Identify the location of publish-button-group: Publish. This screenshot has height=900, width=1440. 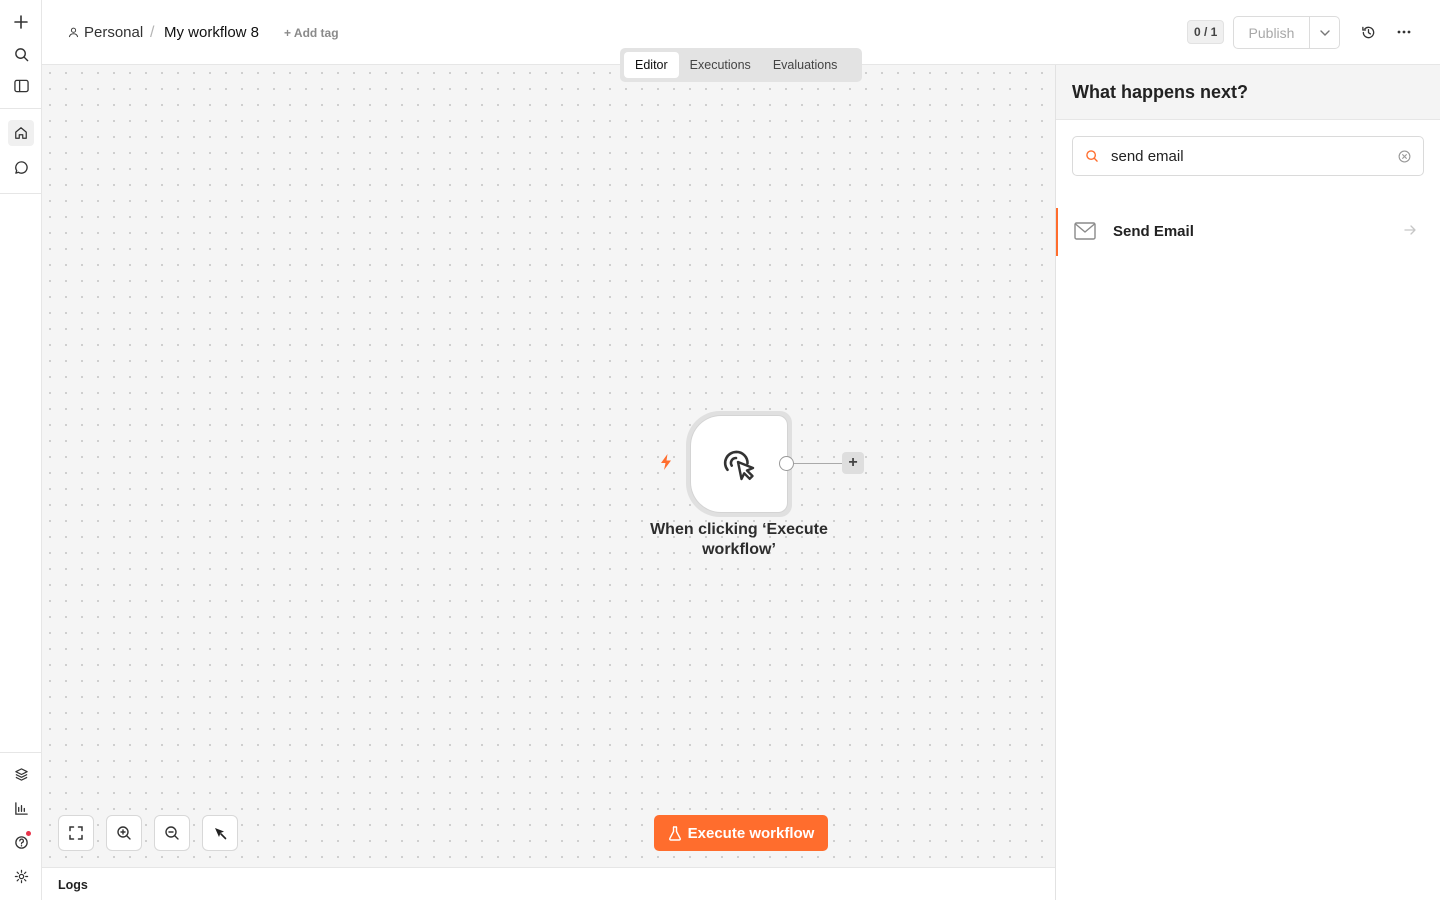
(1286, 32).